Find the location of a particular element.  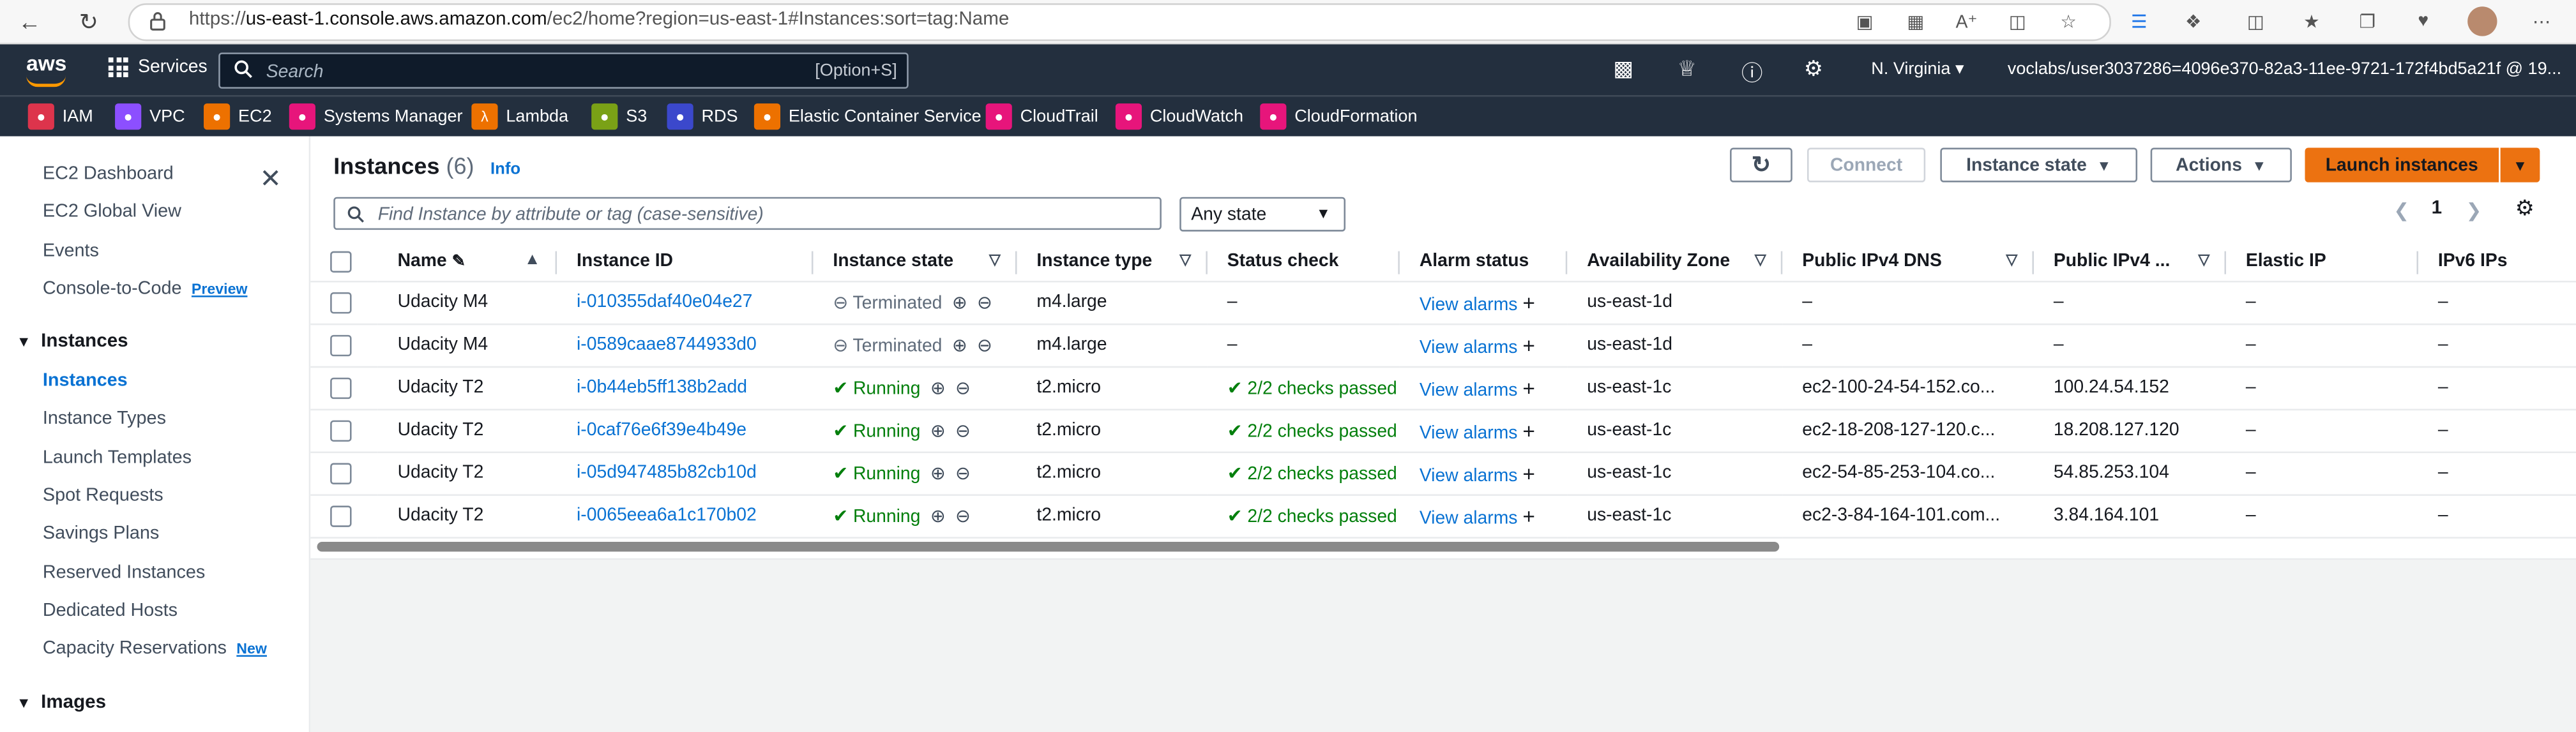

reader-icon: ▣ is located at coordinates (1865, 21).